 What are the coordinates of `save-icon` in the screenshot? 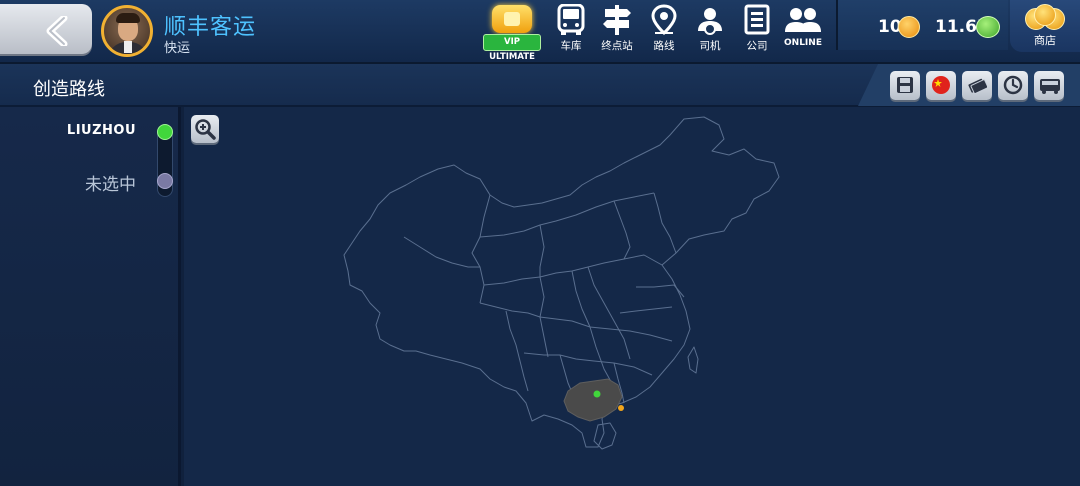 It's located at (905, 85).